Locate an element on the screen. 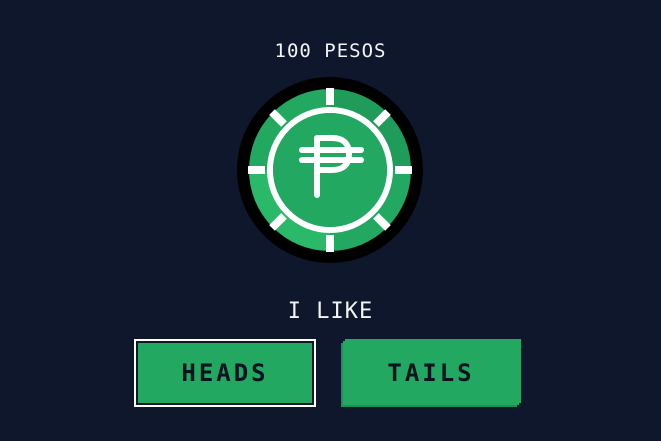 The height and width of the screenshot is (441, 661). heads-button-label: HEADS is located at coordinates (225, 373).